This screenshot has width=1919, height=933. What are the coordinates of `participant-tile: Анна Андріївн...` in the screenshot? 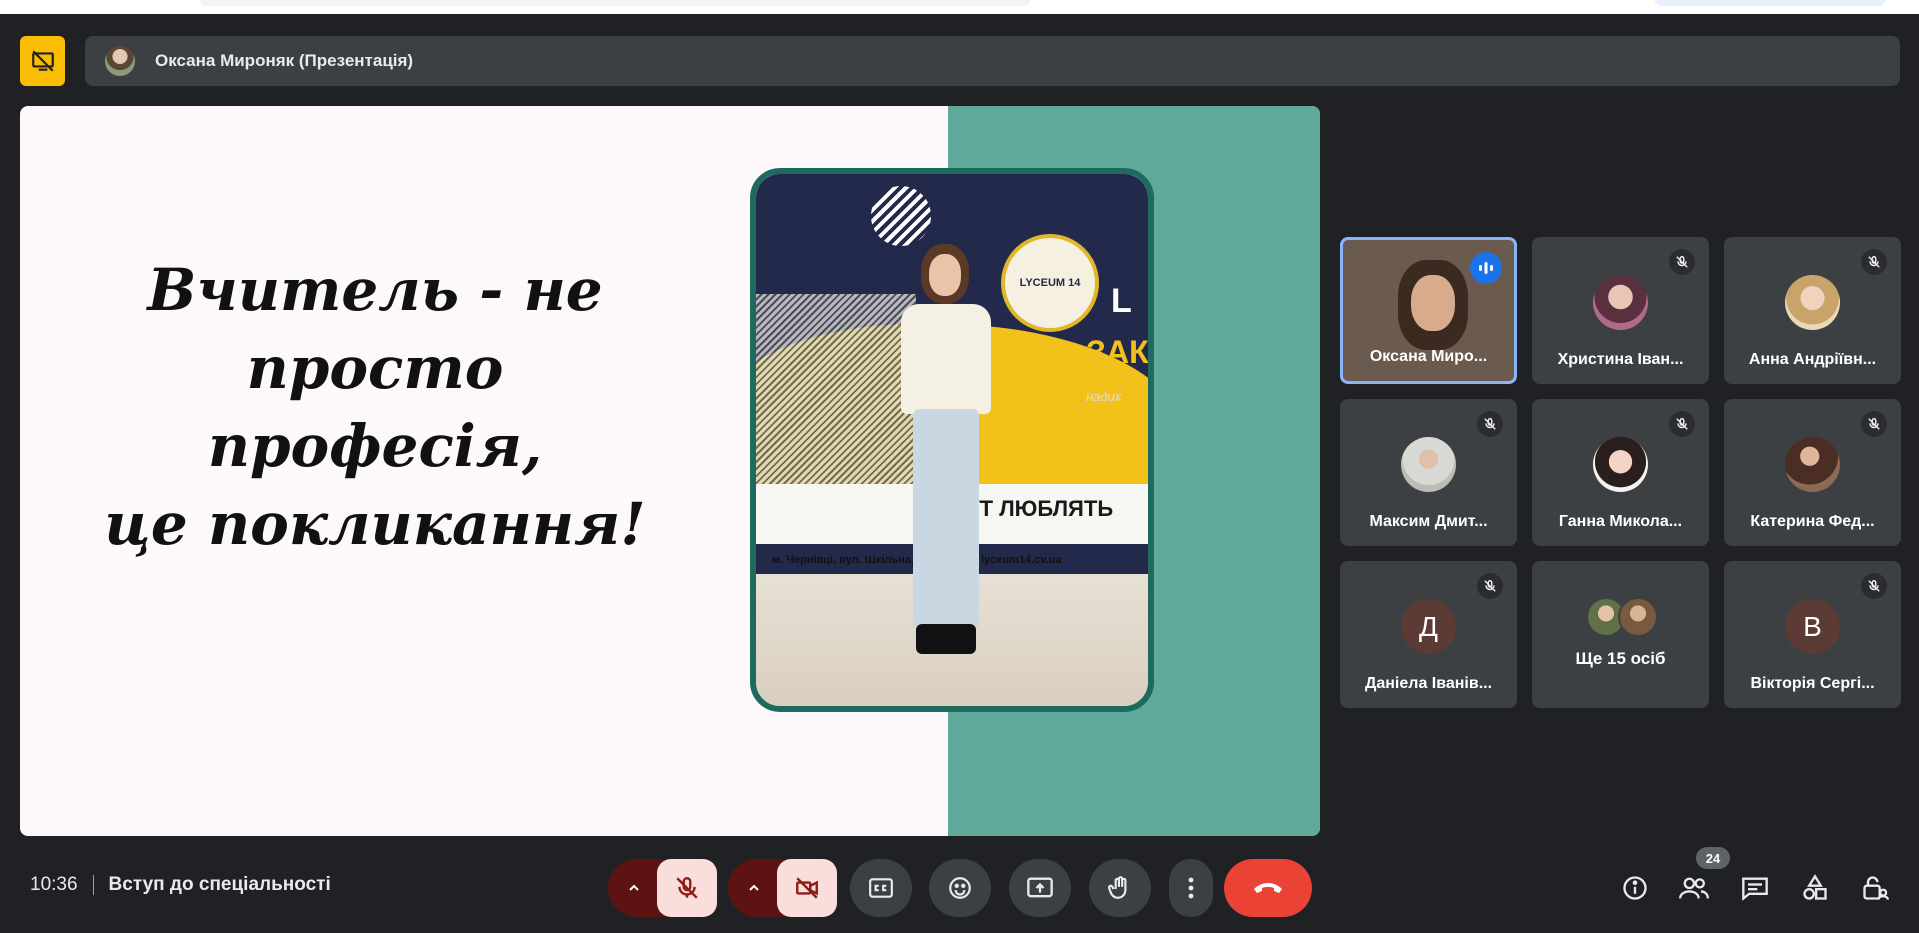 It's located at (1812, 310).